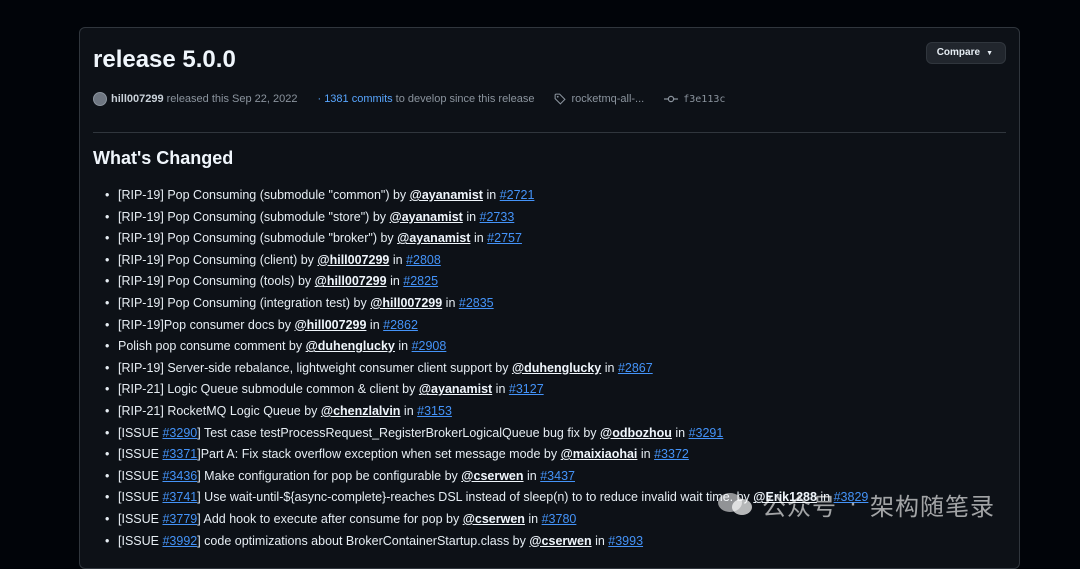  What do you see at coordinates (517, 195) in the screenshot?
I see `pull-request-link: #2721` at bounding box center [517, 195].